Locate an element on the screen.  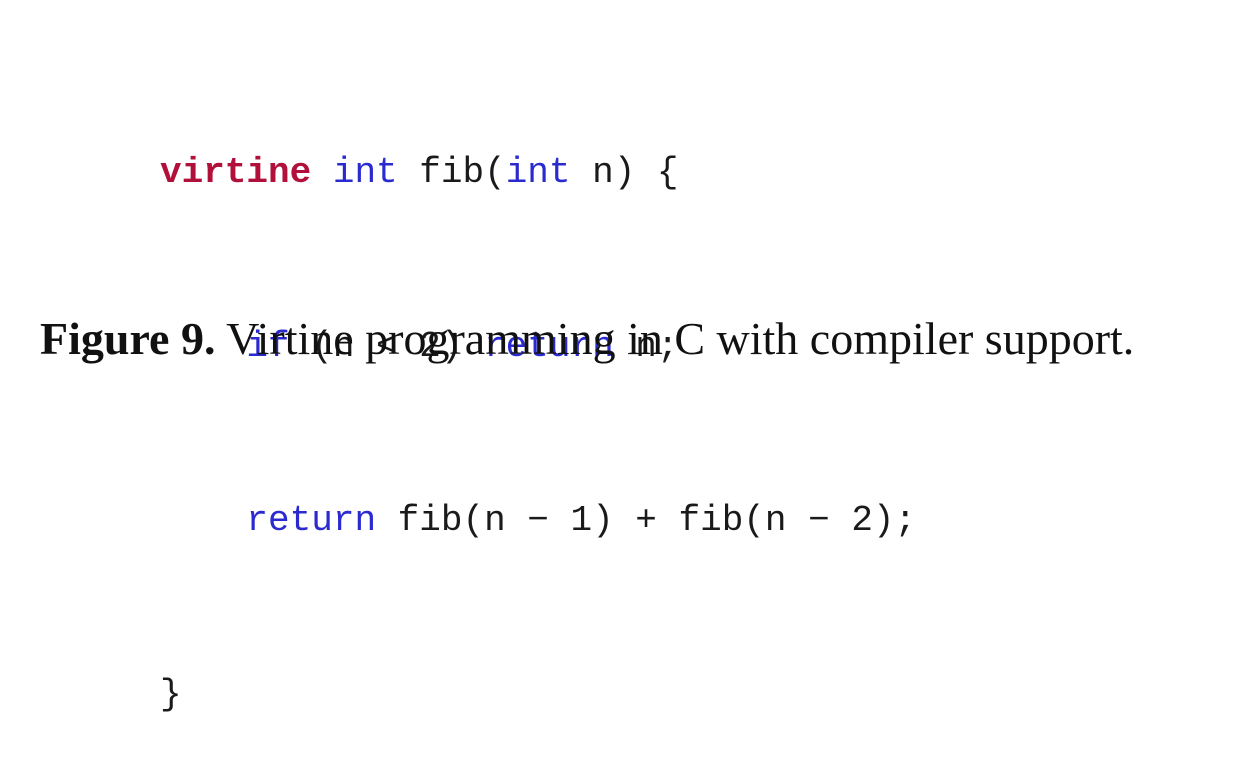
code-text: fib(n − 1) + fib(n − 2); is located at coordinates (646, 520).